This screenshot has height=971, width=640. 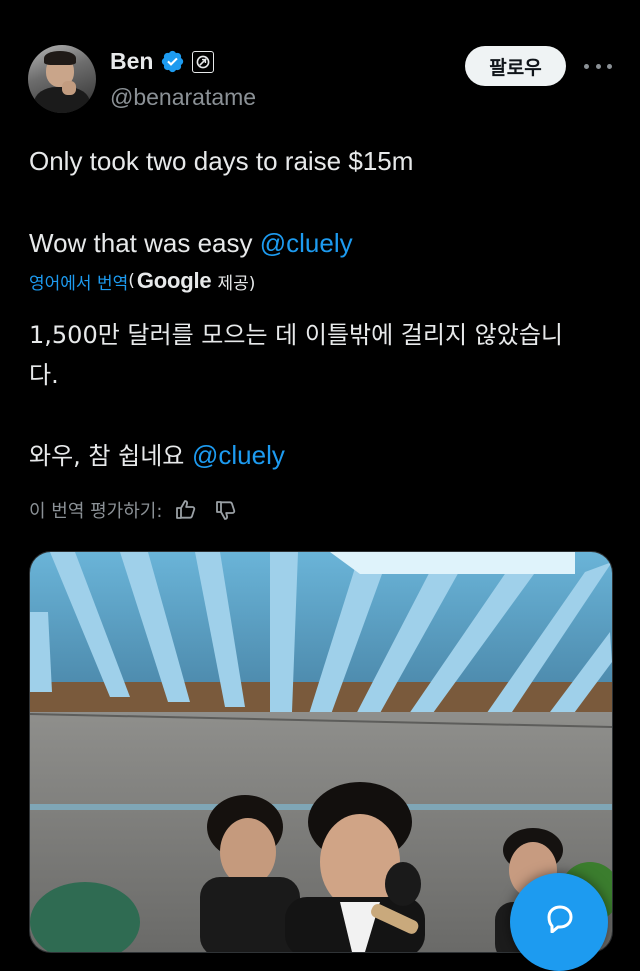 I want to click on provided-label: 제공), so click(x=236, y=283).